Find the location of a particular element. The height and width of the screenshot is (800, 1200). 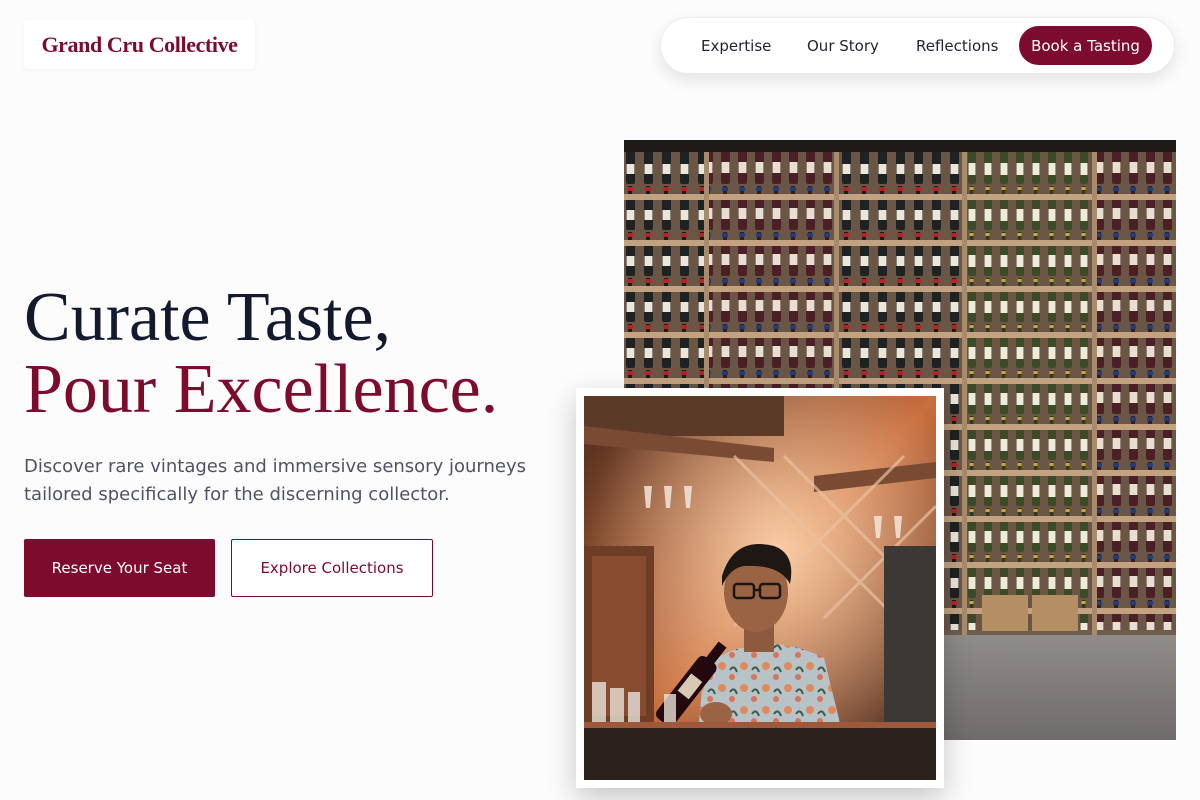

bartender-image is located at coordinates (760, 588).